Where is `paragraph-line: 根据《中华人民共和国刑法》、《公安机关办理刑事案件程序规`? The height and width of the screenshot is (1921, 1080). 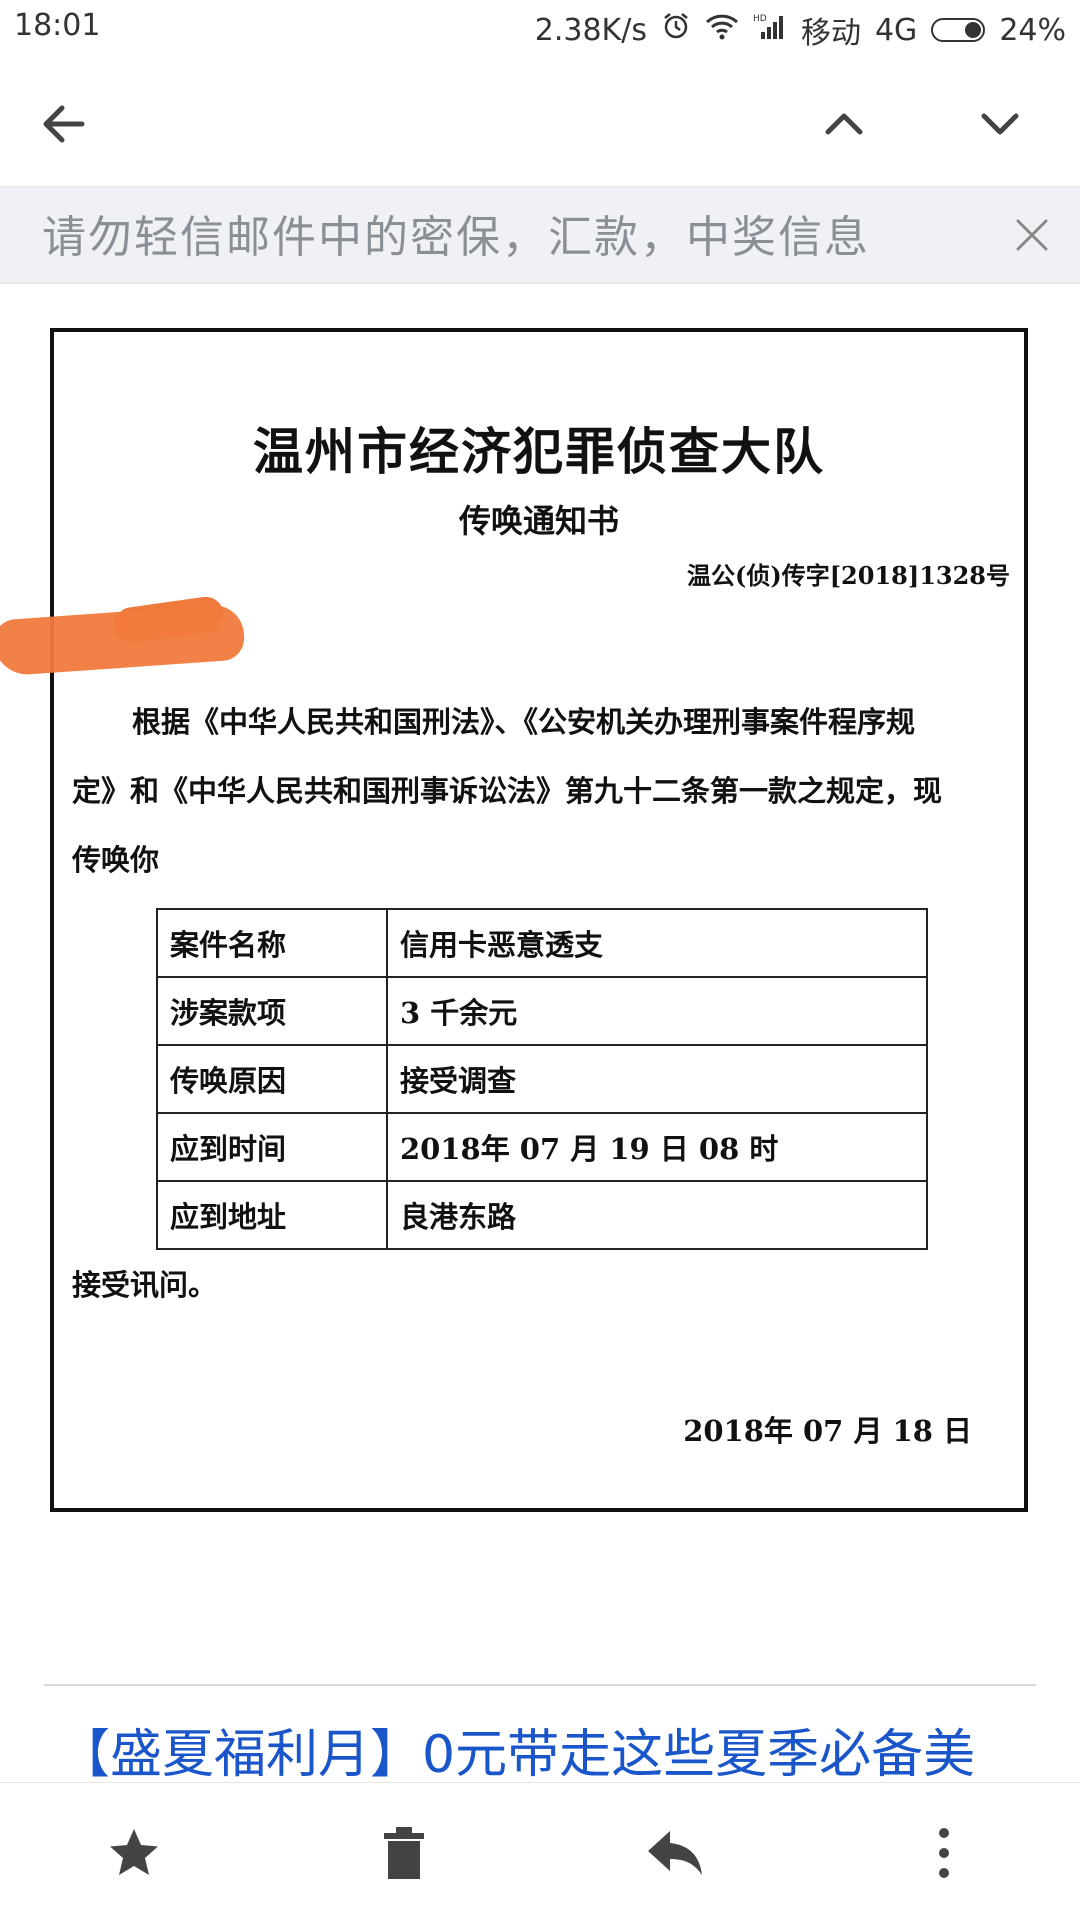
paragraph-line: 根据《中华人民共和国刑法》、《公安机关办理刑事案件程序规 is located at coordinates (524, 722).